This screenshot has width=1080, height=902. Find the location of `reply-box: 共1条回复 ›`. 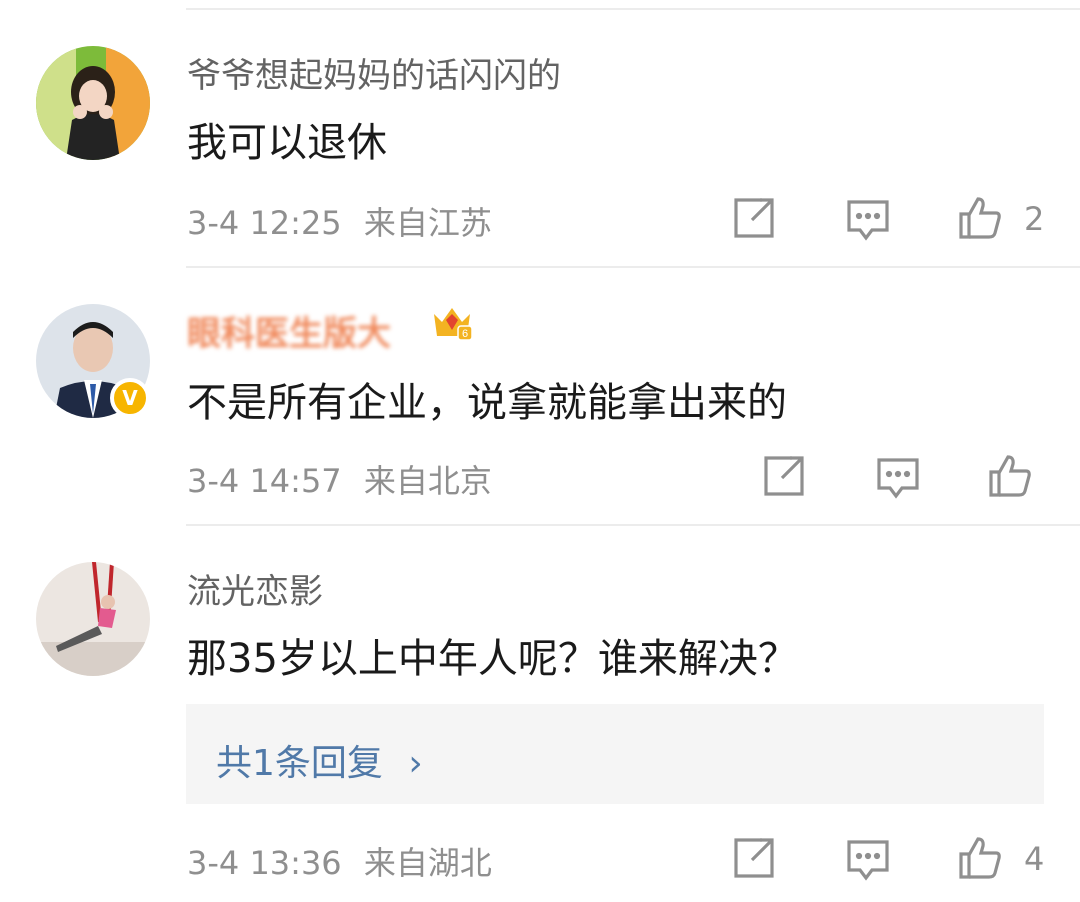

reply-box: 共1条回复 › is located at coordinates (615, 754).